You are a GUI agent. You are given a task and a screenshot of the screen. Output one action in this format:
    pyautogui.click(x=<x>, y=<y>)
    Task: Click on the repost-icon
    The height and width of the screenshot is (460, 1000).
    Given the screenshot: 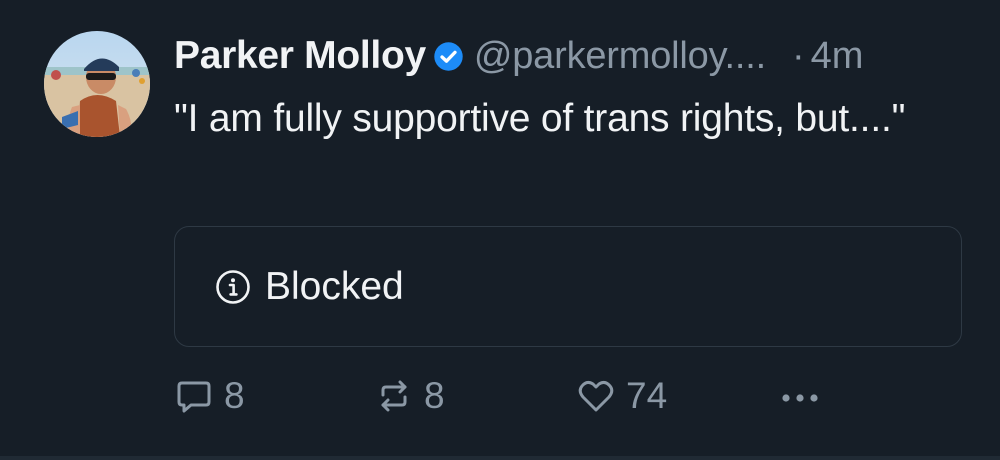 What is the action you would take?
    pyautogui.click(x=394, y=396)
    